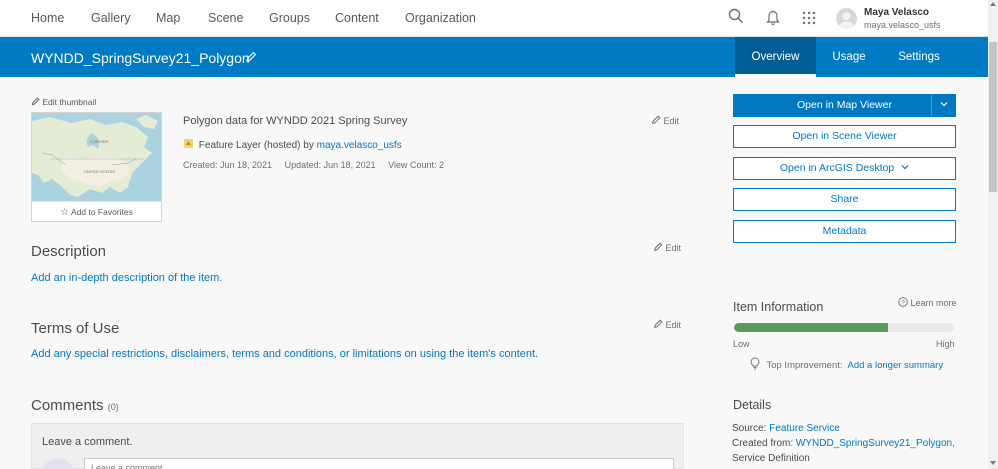  Describe the element at coordinates (99, 141) in the screenshot. I see `svg-text: CANADA` at that location.